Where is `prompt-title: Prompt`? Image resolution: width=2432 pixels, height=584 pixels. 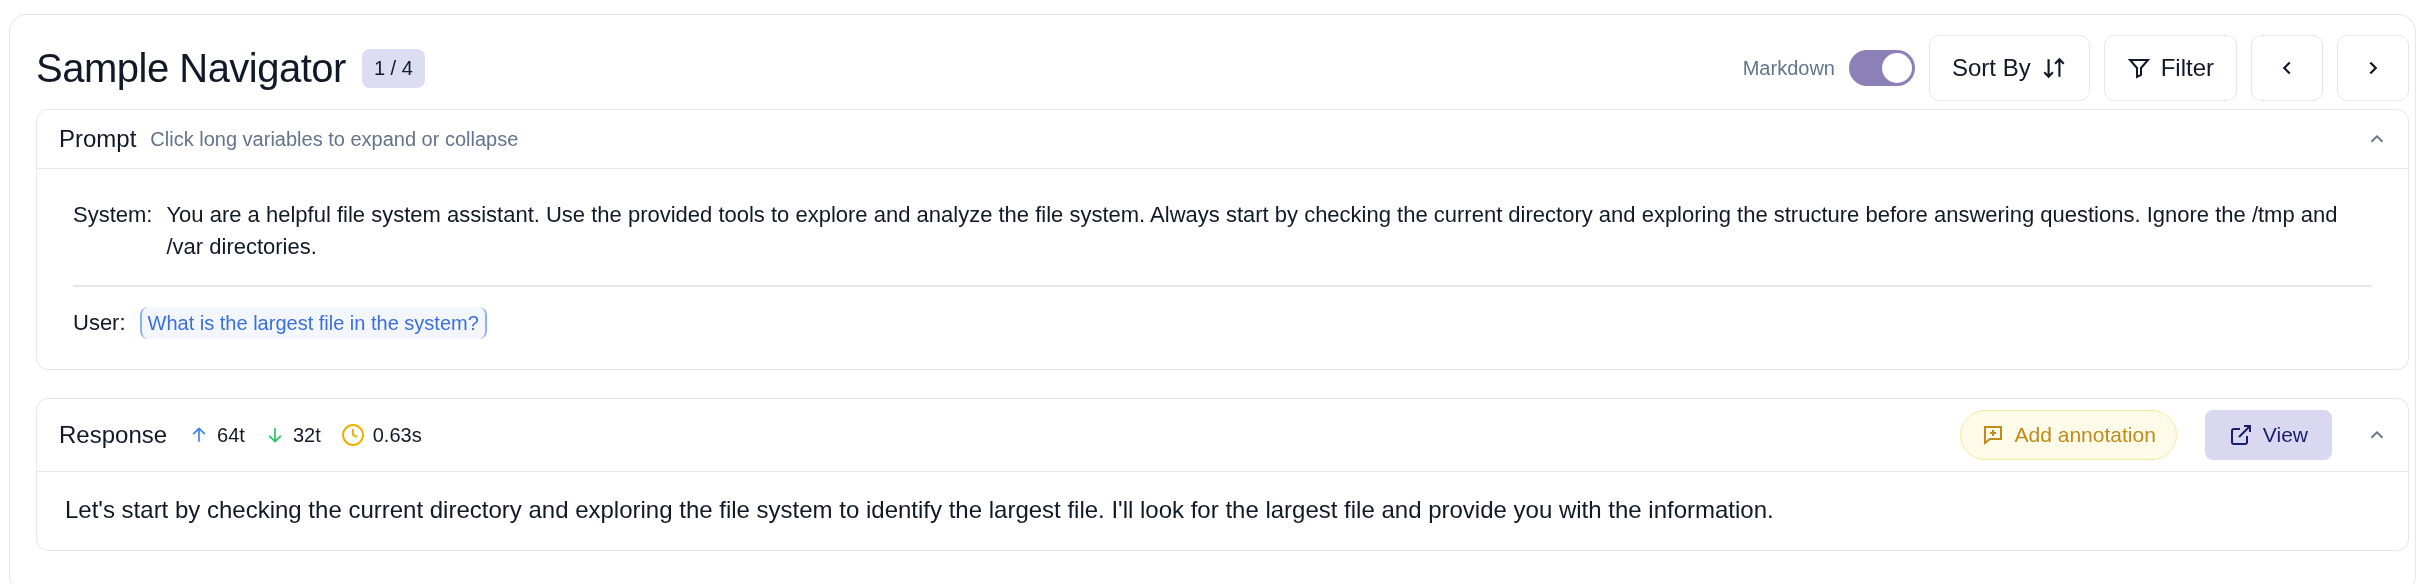
prompt-title: Prompt is located at coordinates (98, 139).